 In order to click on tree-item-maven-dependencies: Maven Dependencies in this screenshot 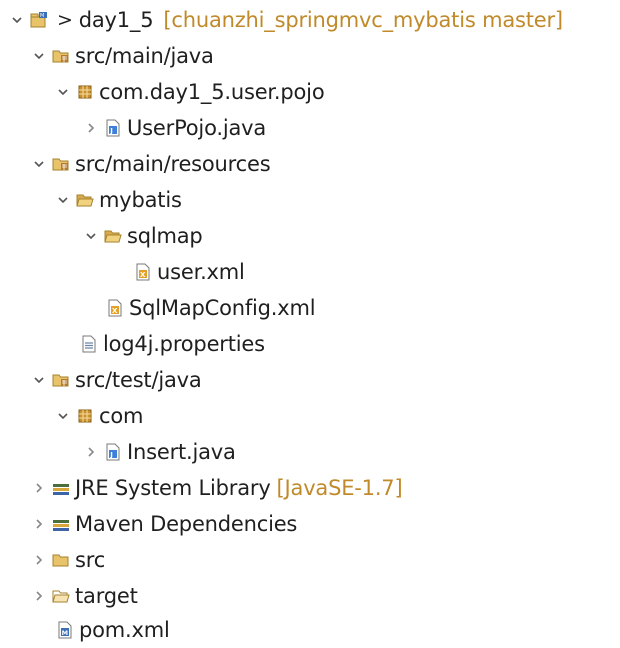, I will do `click(164, 524)`.